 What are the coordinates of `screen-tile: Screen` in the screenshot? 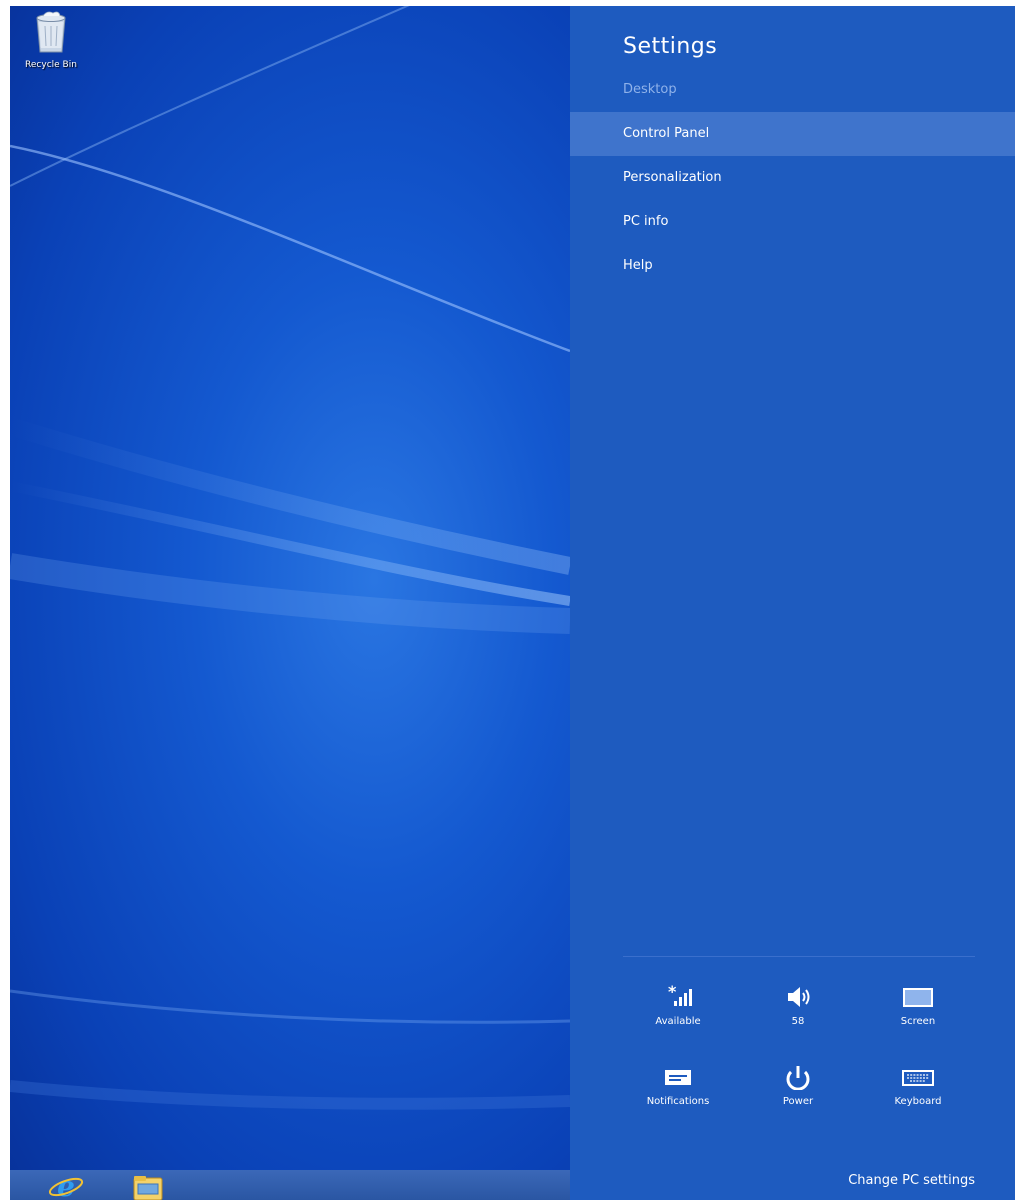 It's located at (918, 1005).